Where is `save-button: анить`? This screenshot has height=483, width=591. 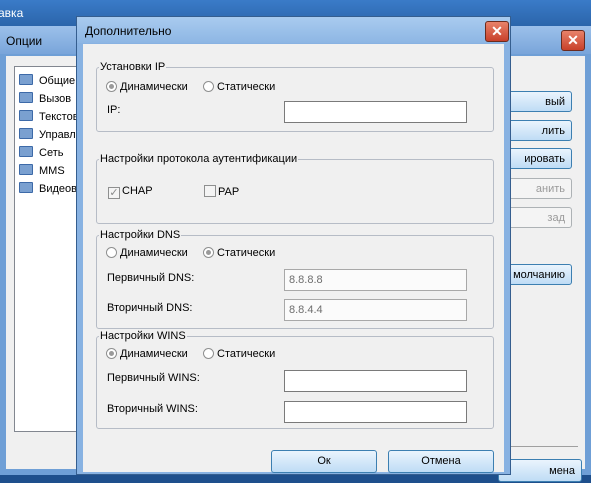
save-button: анить is located at coordinates (537, 188).